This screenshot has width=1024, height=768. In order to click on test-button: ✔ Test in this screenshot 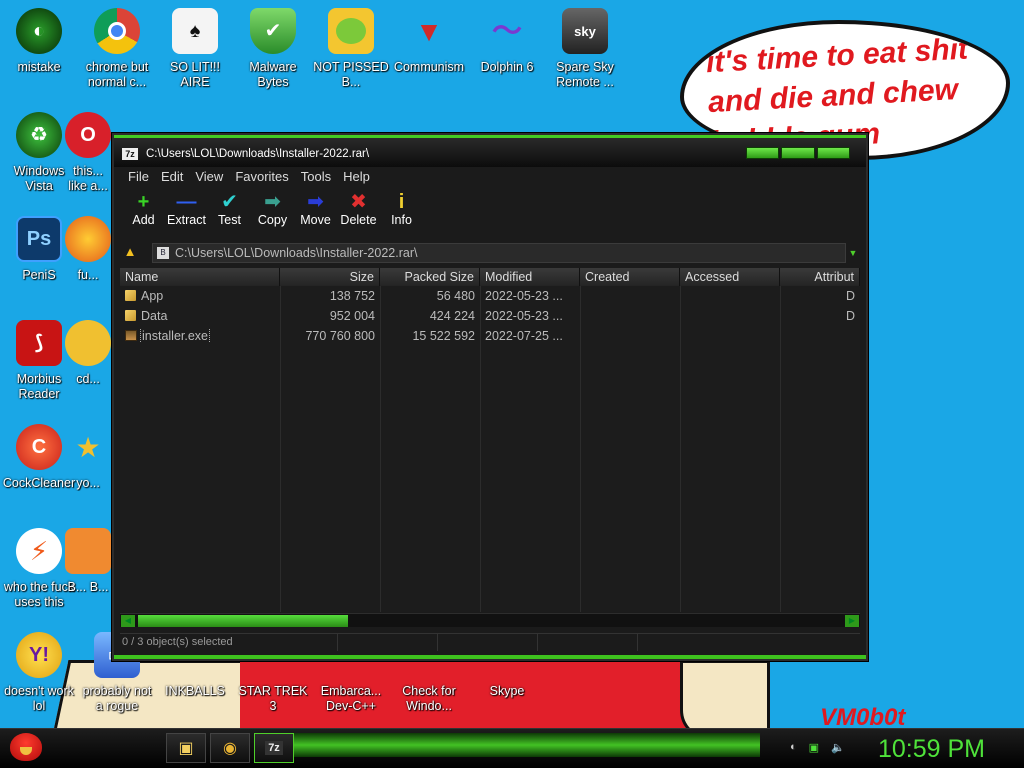, I will do `click(229, 214)`.